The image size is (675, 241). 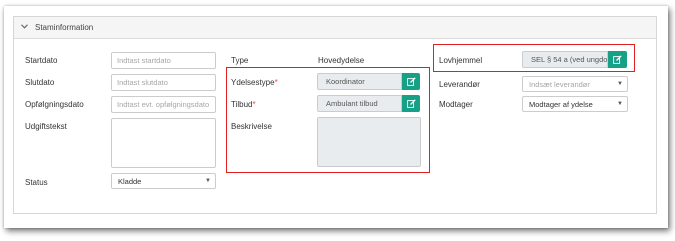 I want to click on udgiftstekst-textarea, so click(x=163, y=143).